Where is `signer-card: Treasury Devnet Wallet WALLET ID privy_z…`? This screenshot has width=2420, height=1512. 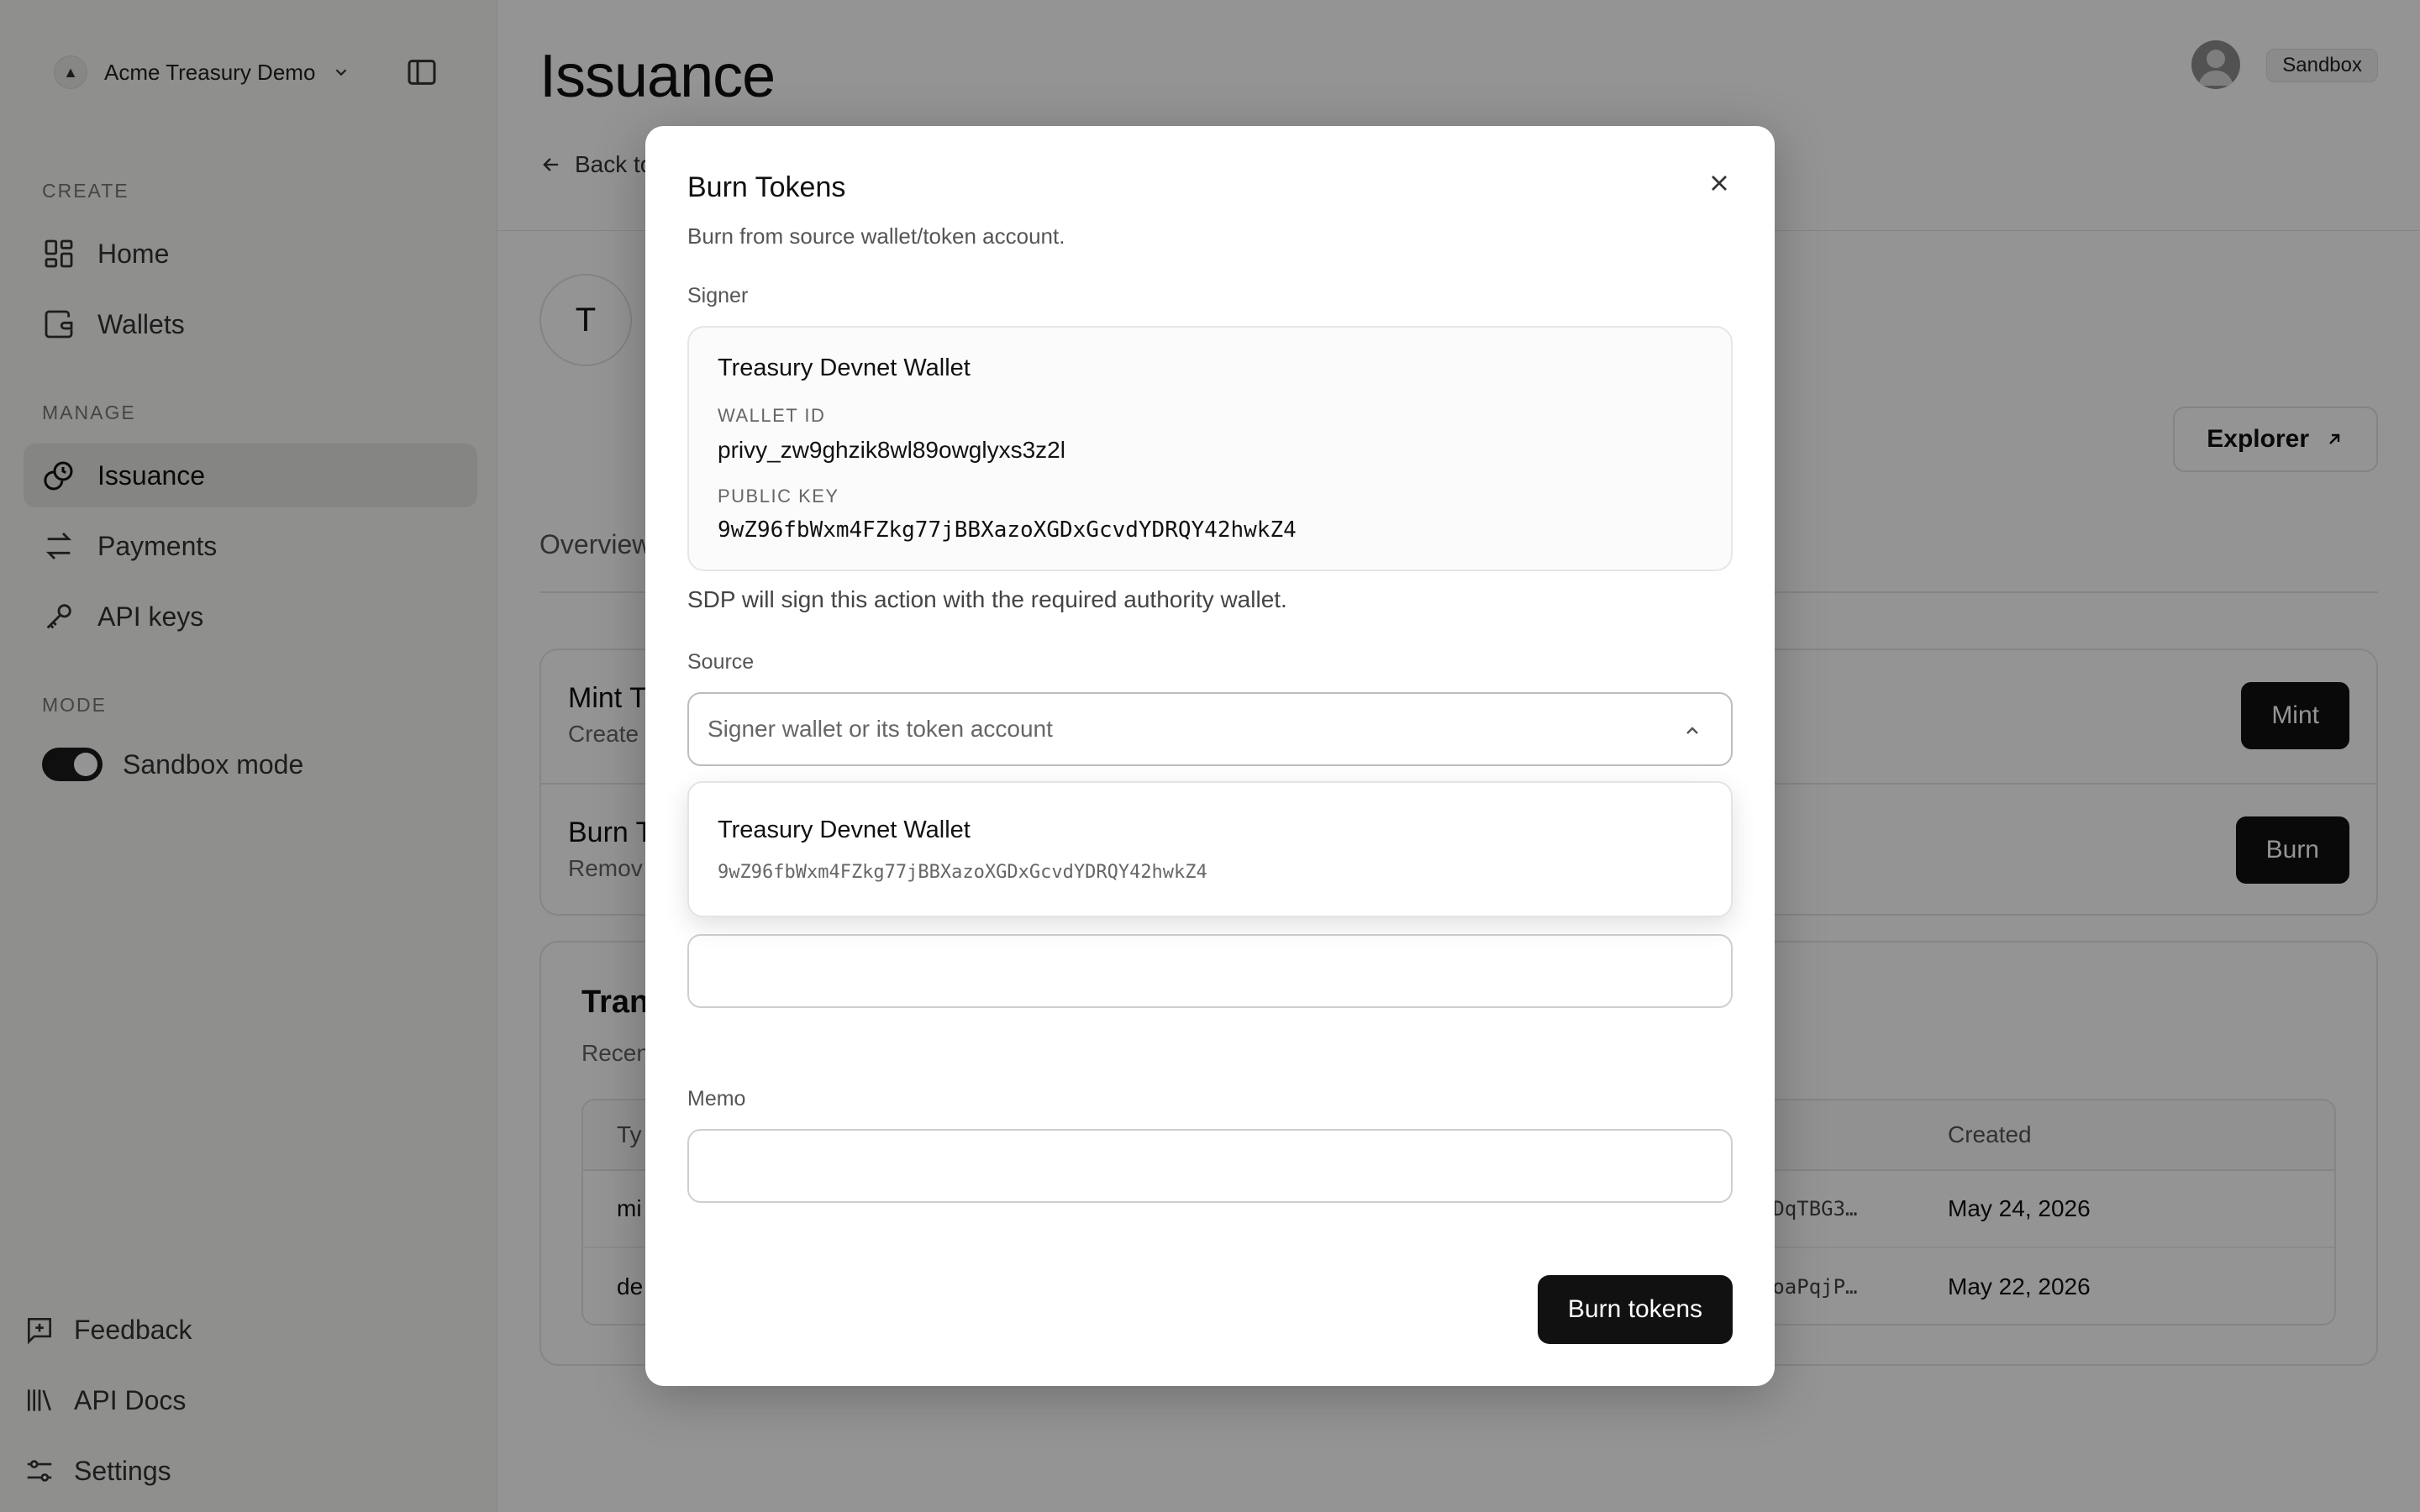
signer-card: Treasury Devnet Wallet WALLET ID privy_z… is located at coordinates (1210, 448).